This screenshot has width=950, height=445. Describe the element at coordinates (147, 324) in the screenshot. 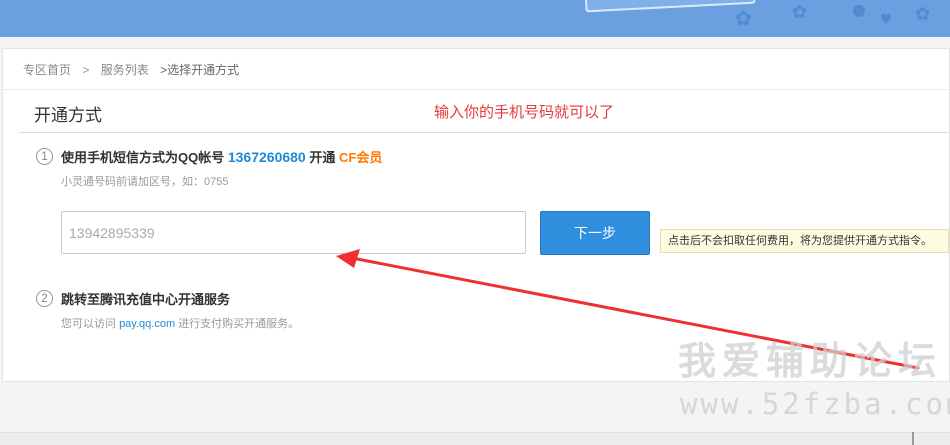

I see `pay-qq-link: pay.qq.com` at that location.